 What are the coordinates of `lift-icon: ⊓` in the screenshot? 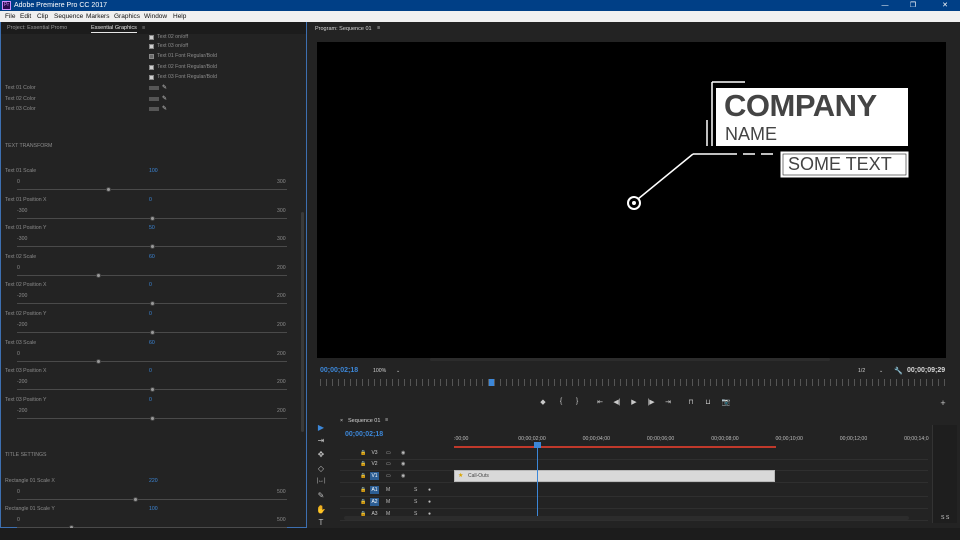 It's located at (691, 402).